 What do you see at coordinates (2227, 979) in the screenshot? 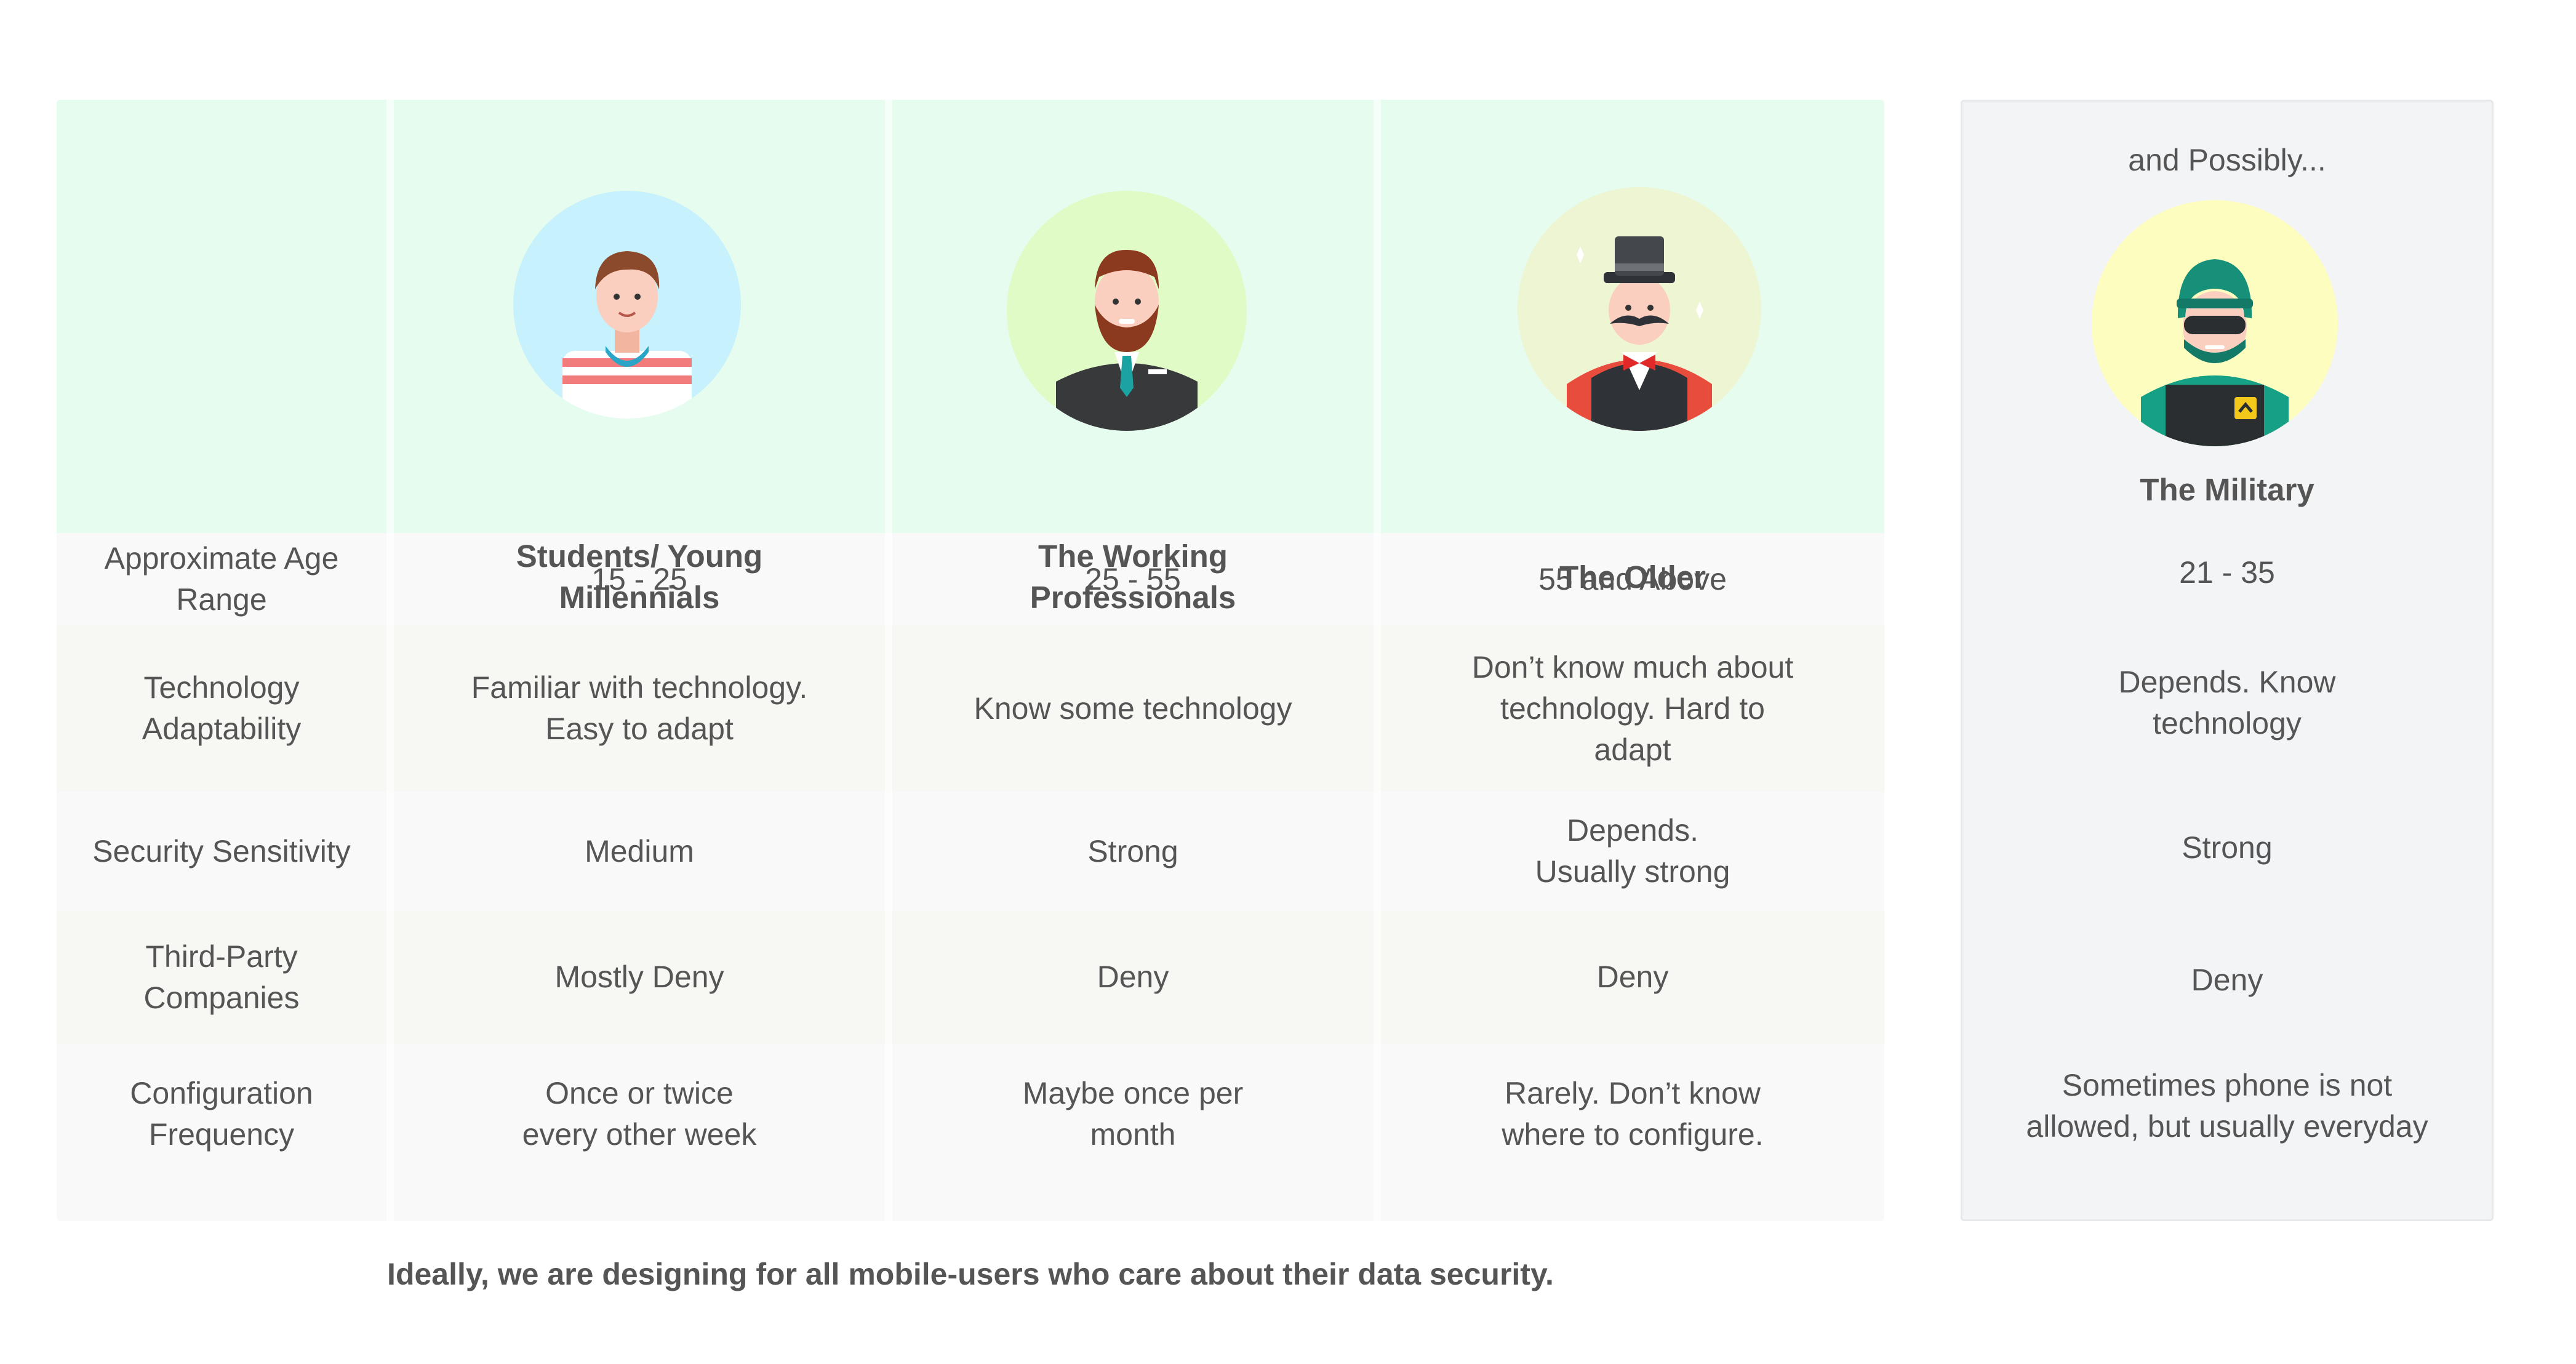
I see `cell-third-party-military: Deny` at bounding box center [2227, 979].